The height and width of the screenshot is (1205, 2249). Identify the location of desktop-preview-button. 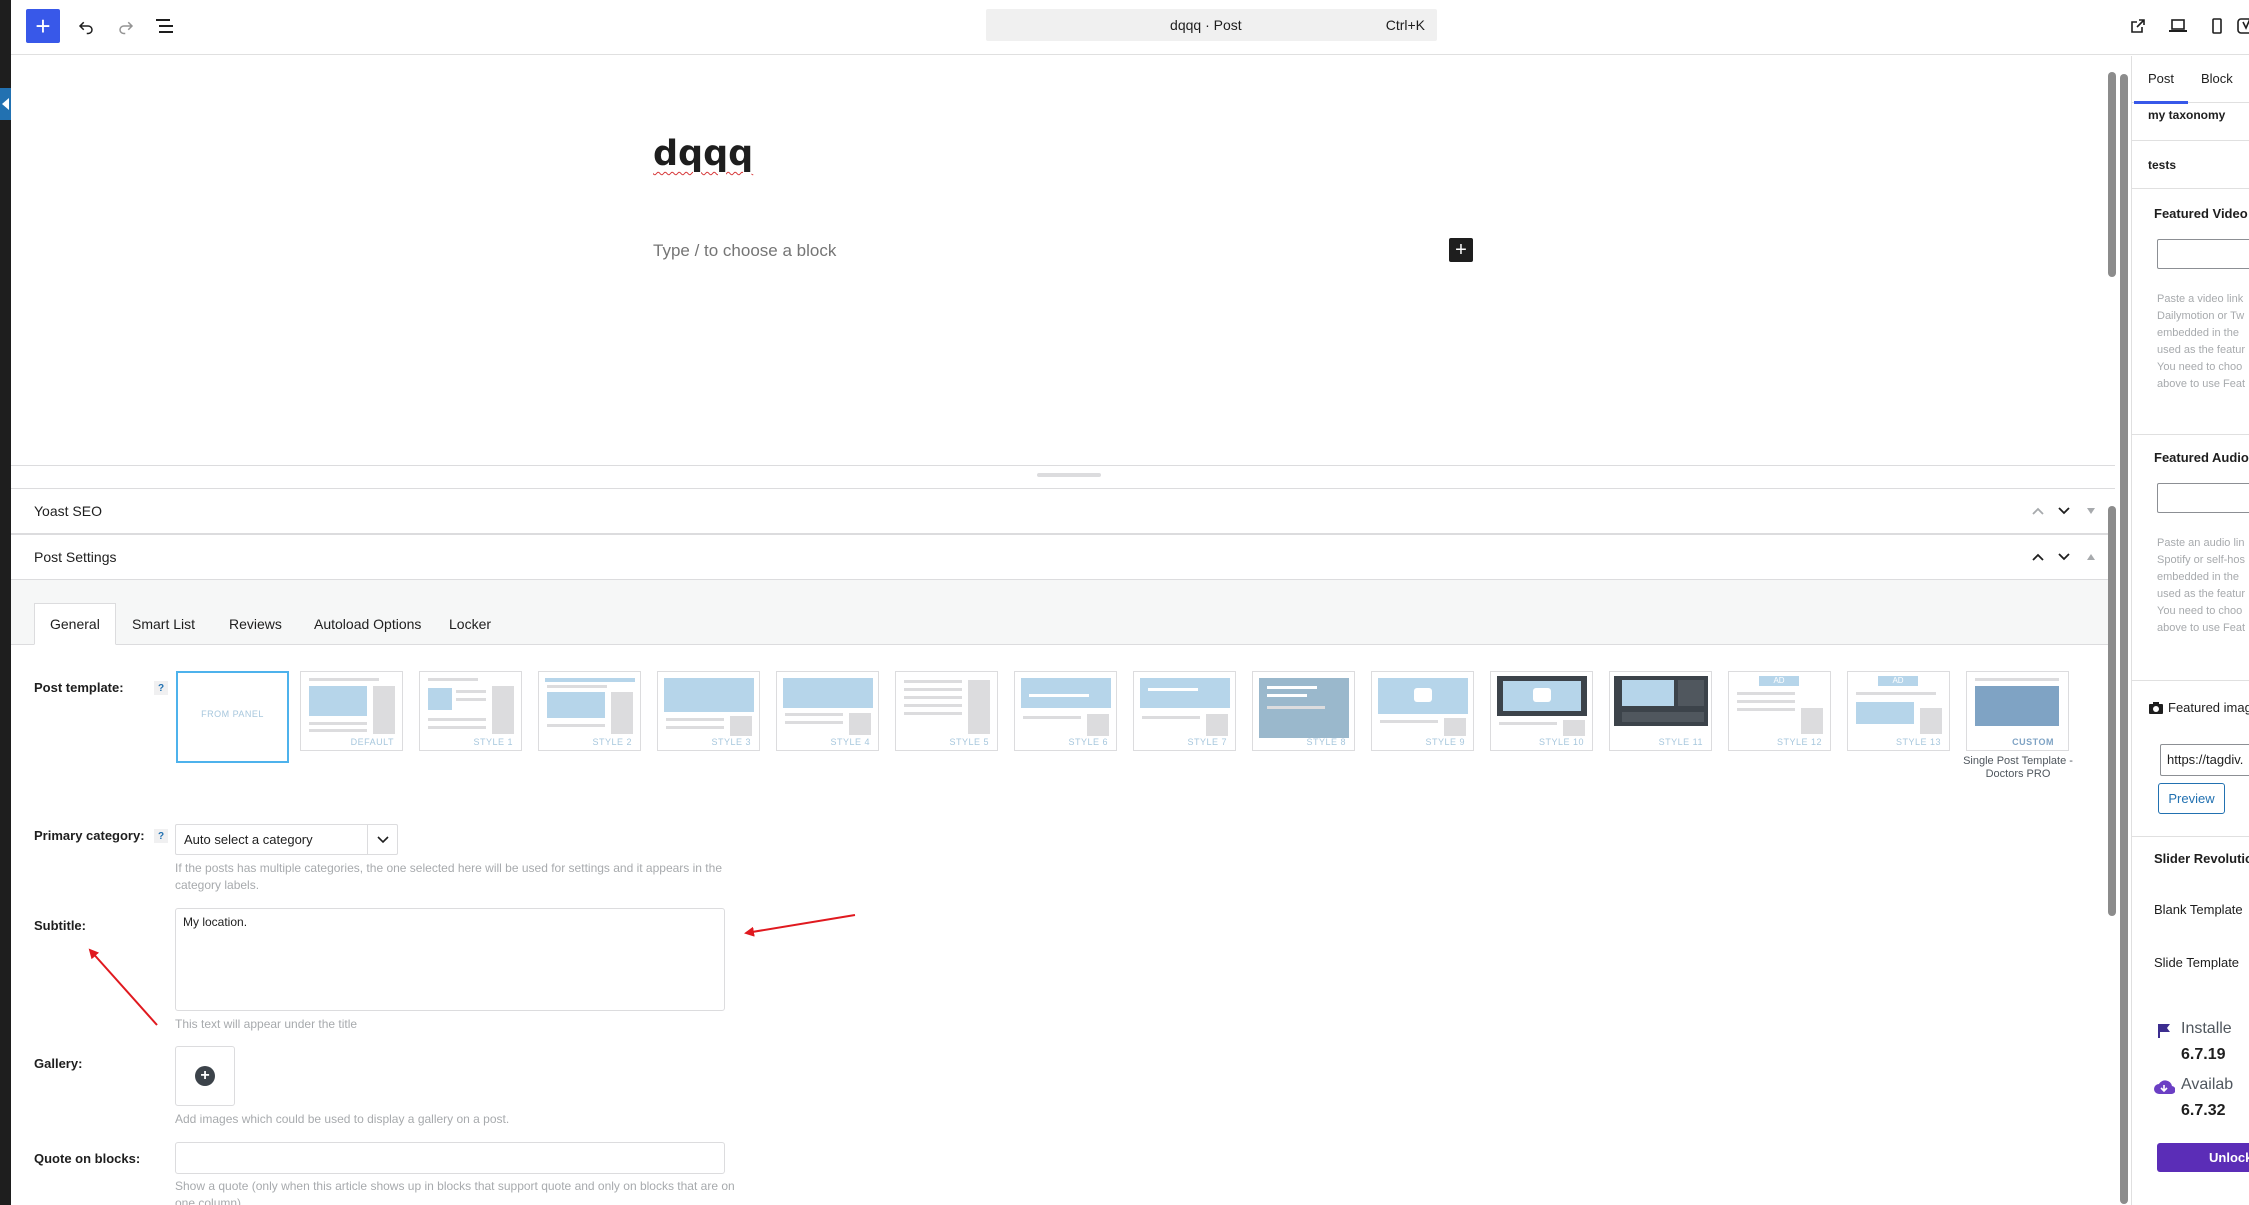
(2178, 26).